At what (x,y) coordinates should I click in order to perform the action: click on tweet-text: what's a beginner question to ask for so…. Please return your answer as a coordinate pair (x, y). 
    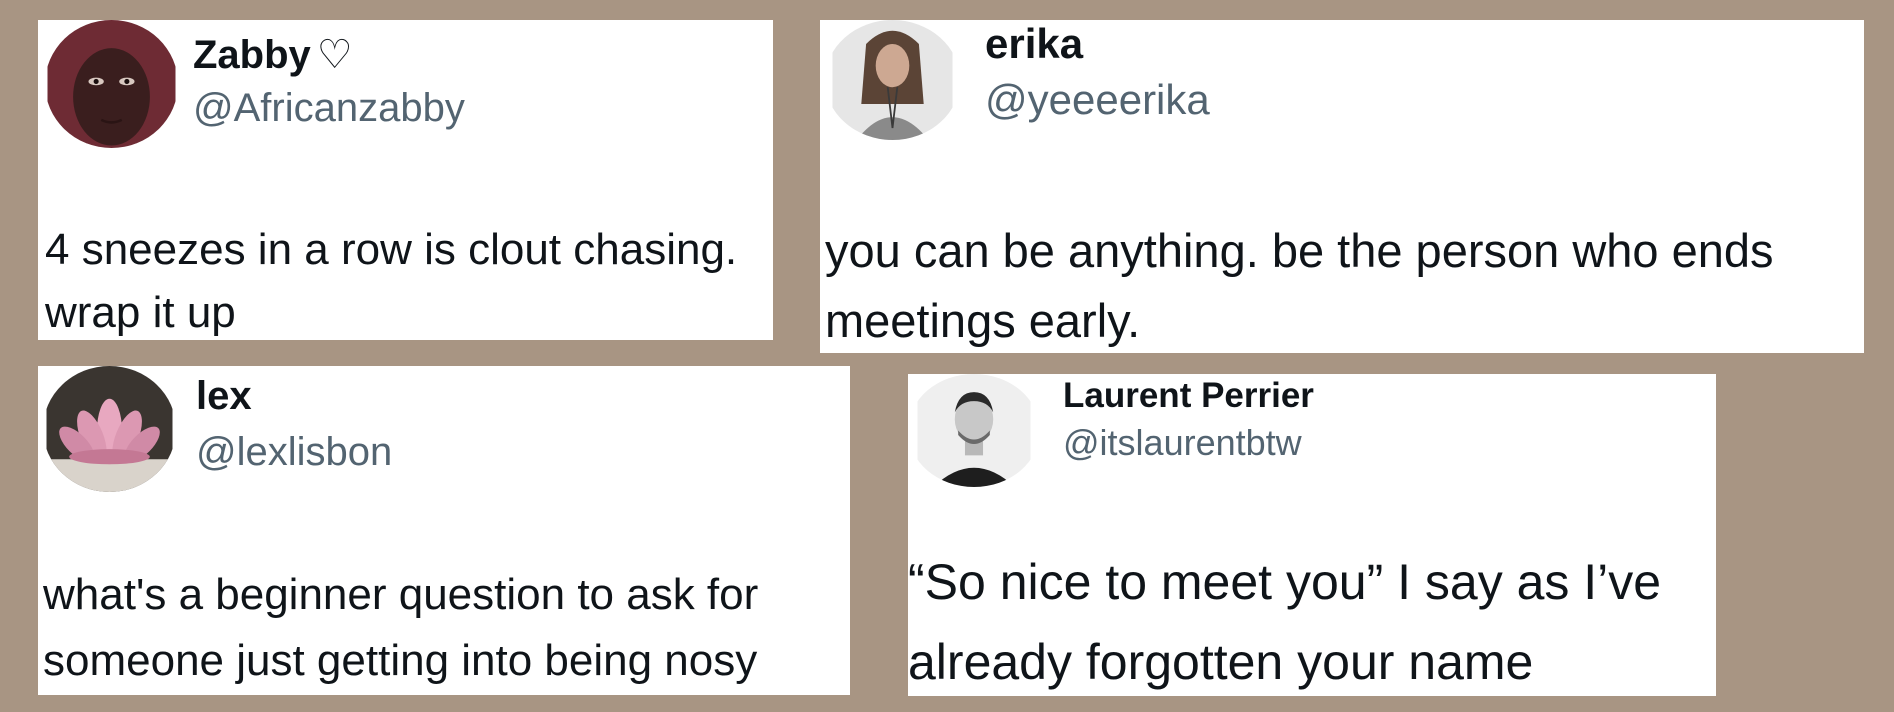
    Looking at the image, I should click on (401, 627).